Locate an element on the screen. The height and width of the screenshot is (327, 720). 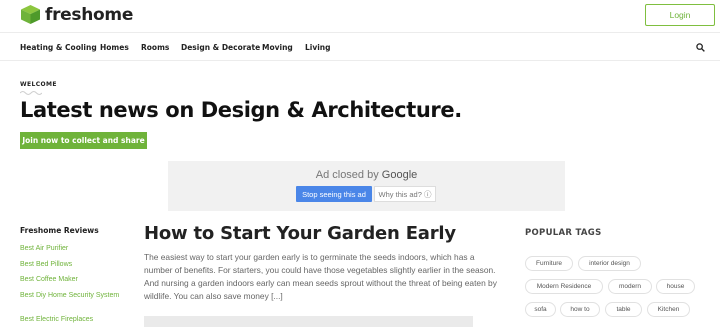
cube-logo-icon is located at coordinates (30, 14).